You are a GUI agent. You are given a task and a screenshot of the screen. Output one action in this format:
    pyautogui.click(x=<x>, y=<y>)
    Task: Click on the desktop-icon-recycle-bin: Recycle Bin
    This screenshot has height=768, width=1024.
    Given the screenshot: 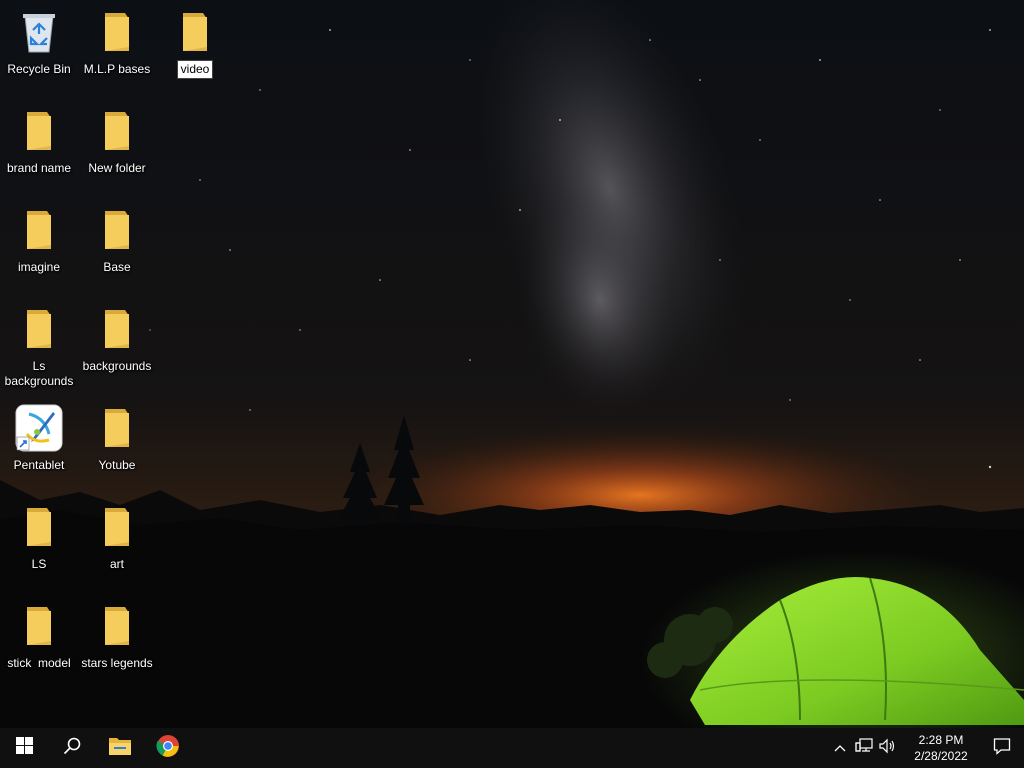 What is the action you would take?
    pyautogui.click(x=39, y=52)
    